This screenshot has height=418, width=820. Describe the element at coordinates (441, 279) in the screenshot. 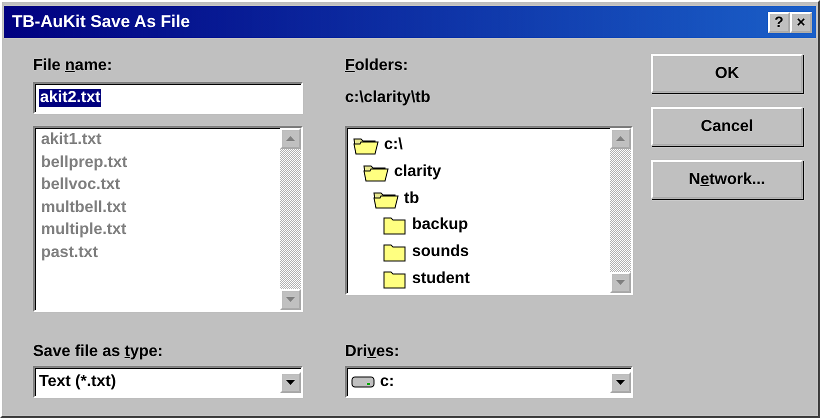

I see `folder-name: student` at that location.